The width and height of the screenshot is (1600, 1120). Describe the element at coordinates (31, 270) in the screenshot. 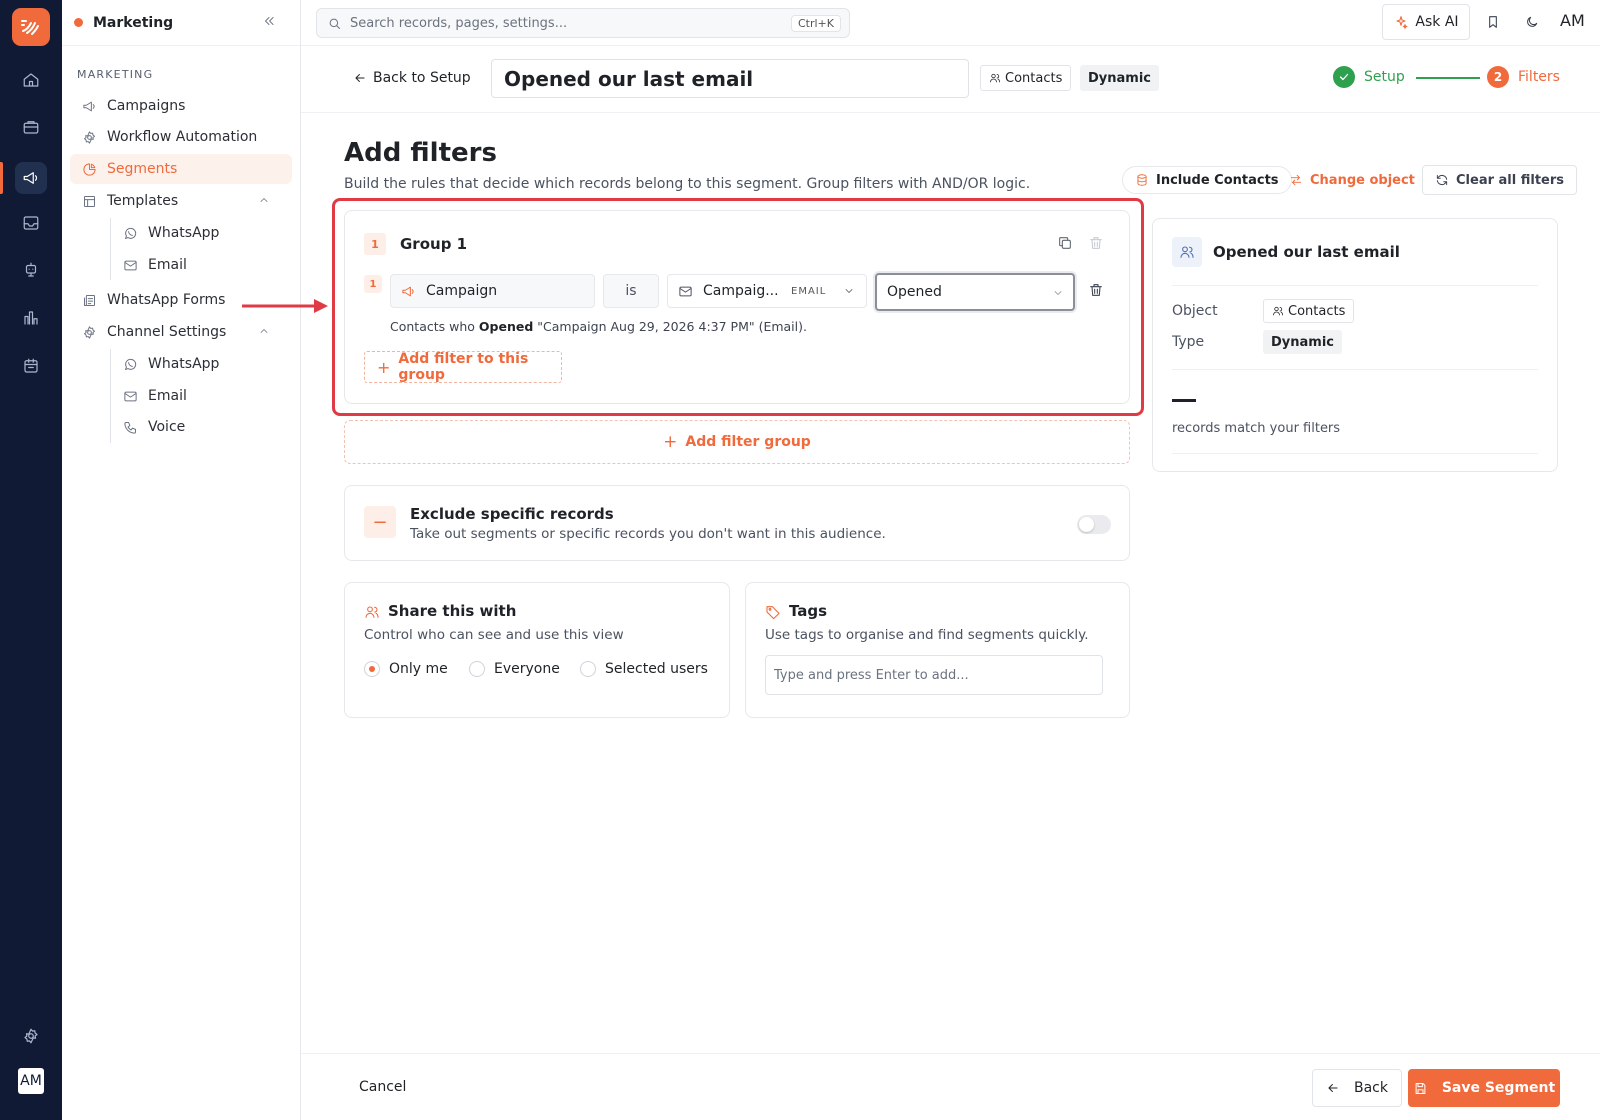

I see `robot-icon` at that location.